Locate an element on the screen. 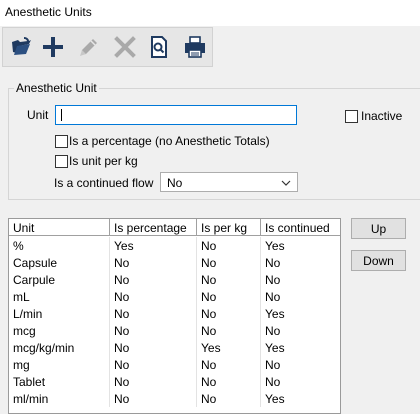 This screenshot has width=420, height=414. cell-unit: L/min is located at coordinates (59, 313).